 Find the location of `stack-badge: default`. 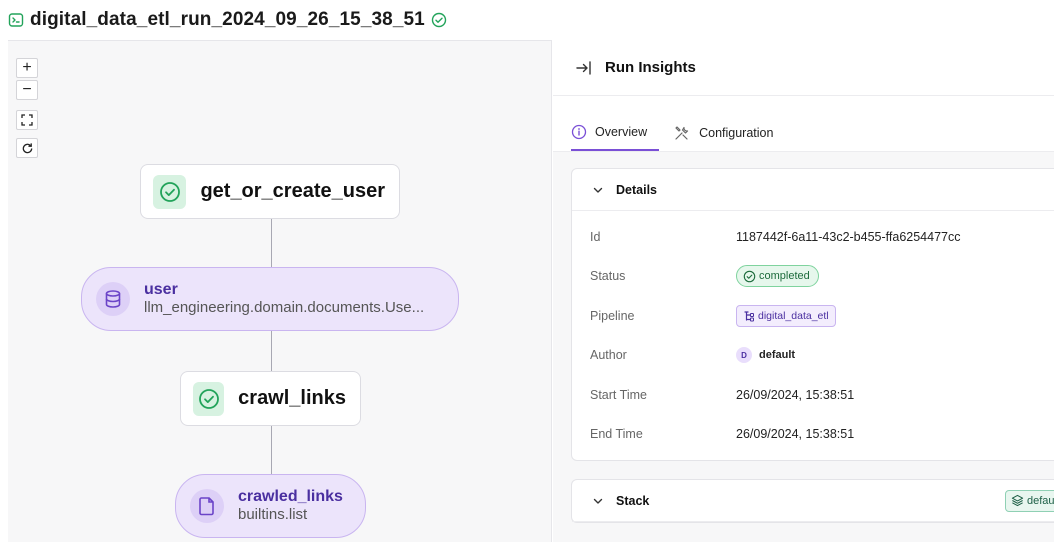

stack-badge: default is located at coordinates (1029, 500).